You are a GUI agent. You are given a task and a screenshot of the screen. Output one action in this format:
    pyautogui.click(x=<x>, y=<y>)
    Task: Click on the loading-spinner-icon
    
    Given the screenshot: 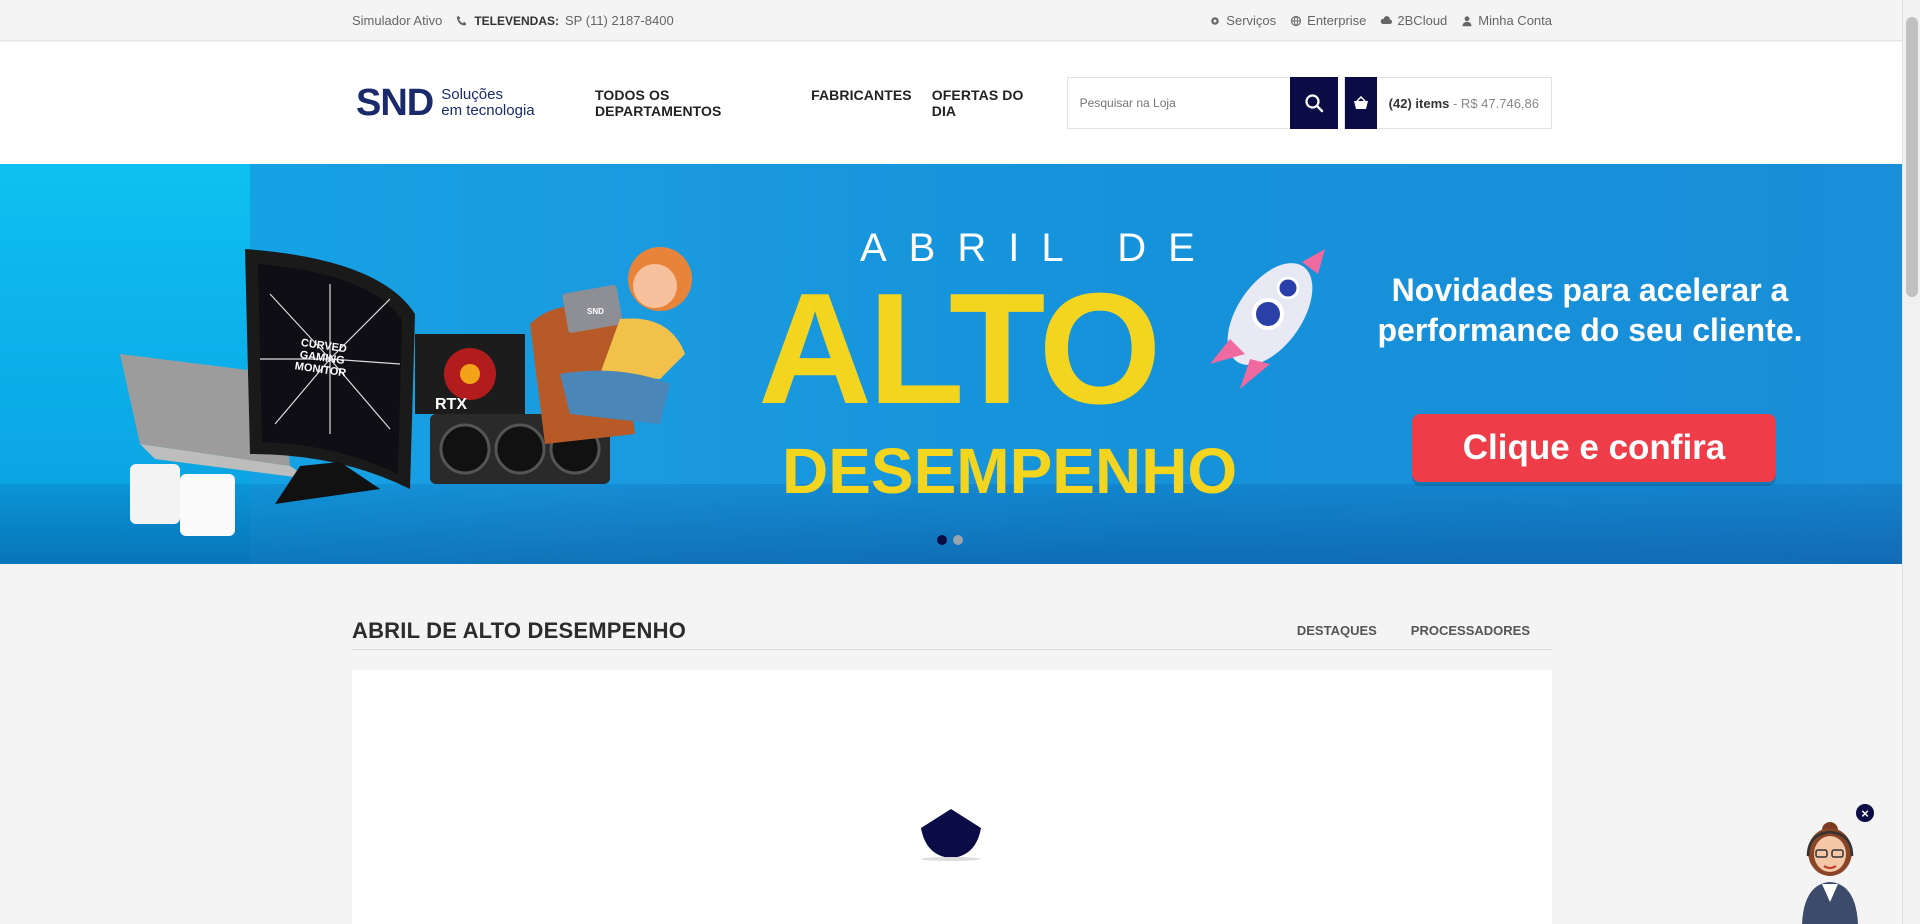 What is the action you would take?
    pyautogui.click(x=951, y=835)
    